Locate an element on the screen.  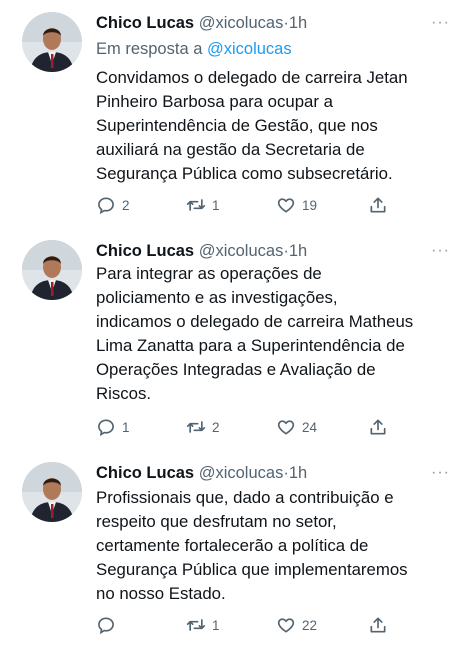
tweet-line: indicamos o delegado de carreira Matheus is located at coordinates (255, 321).